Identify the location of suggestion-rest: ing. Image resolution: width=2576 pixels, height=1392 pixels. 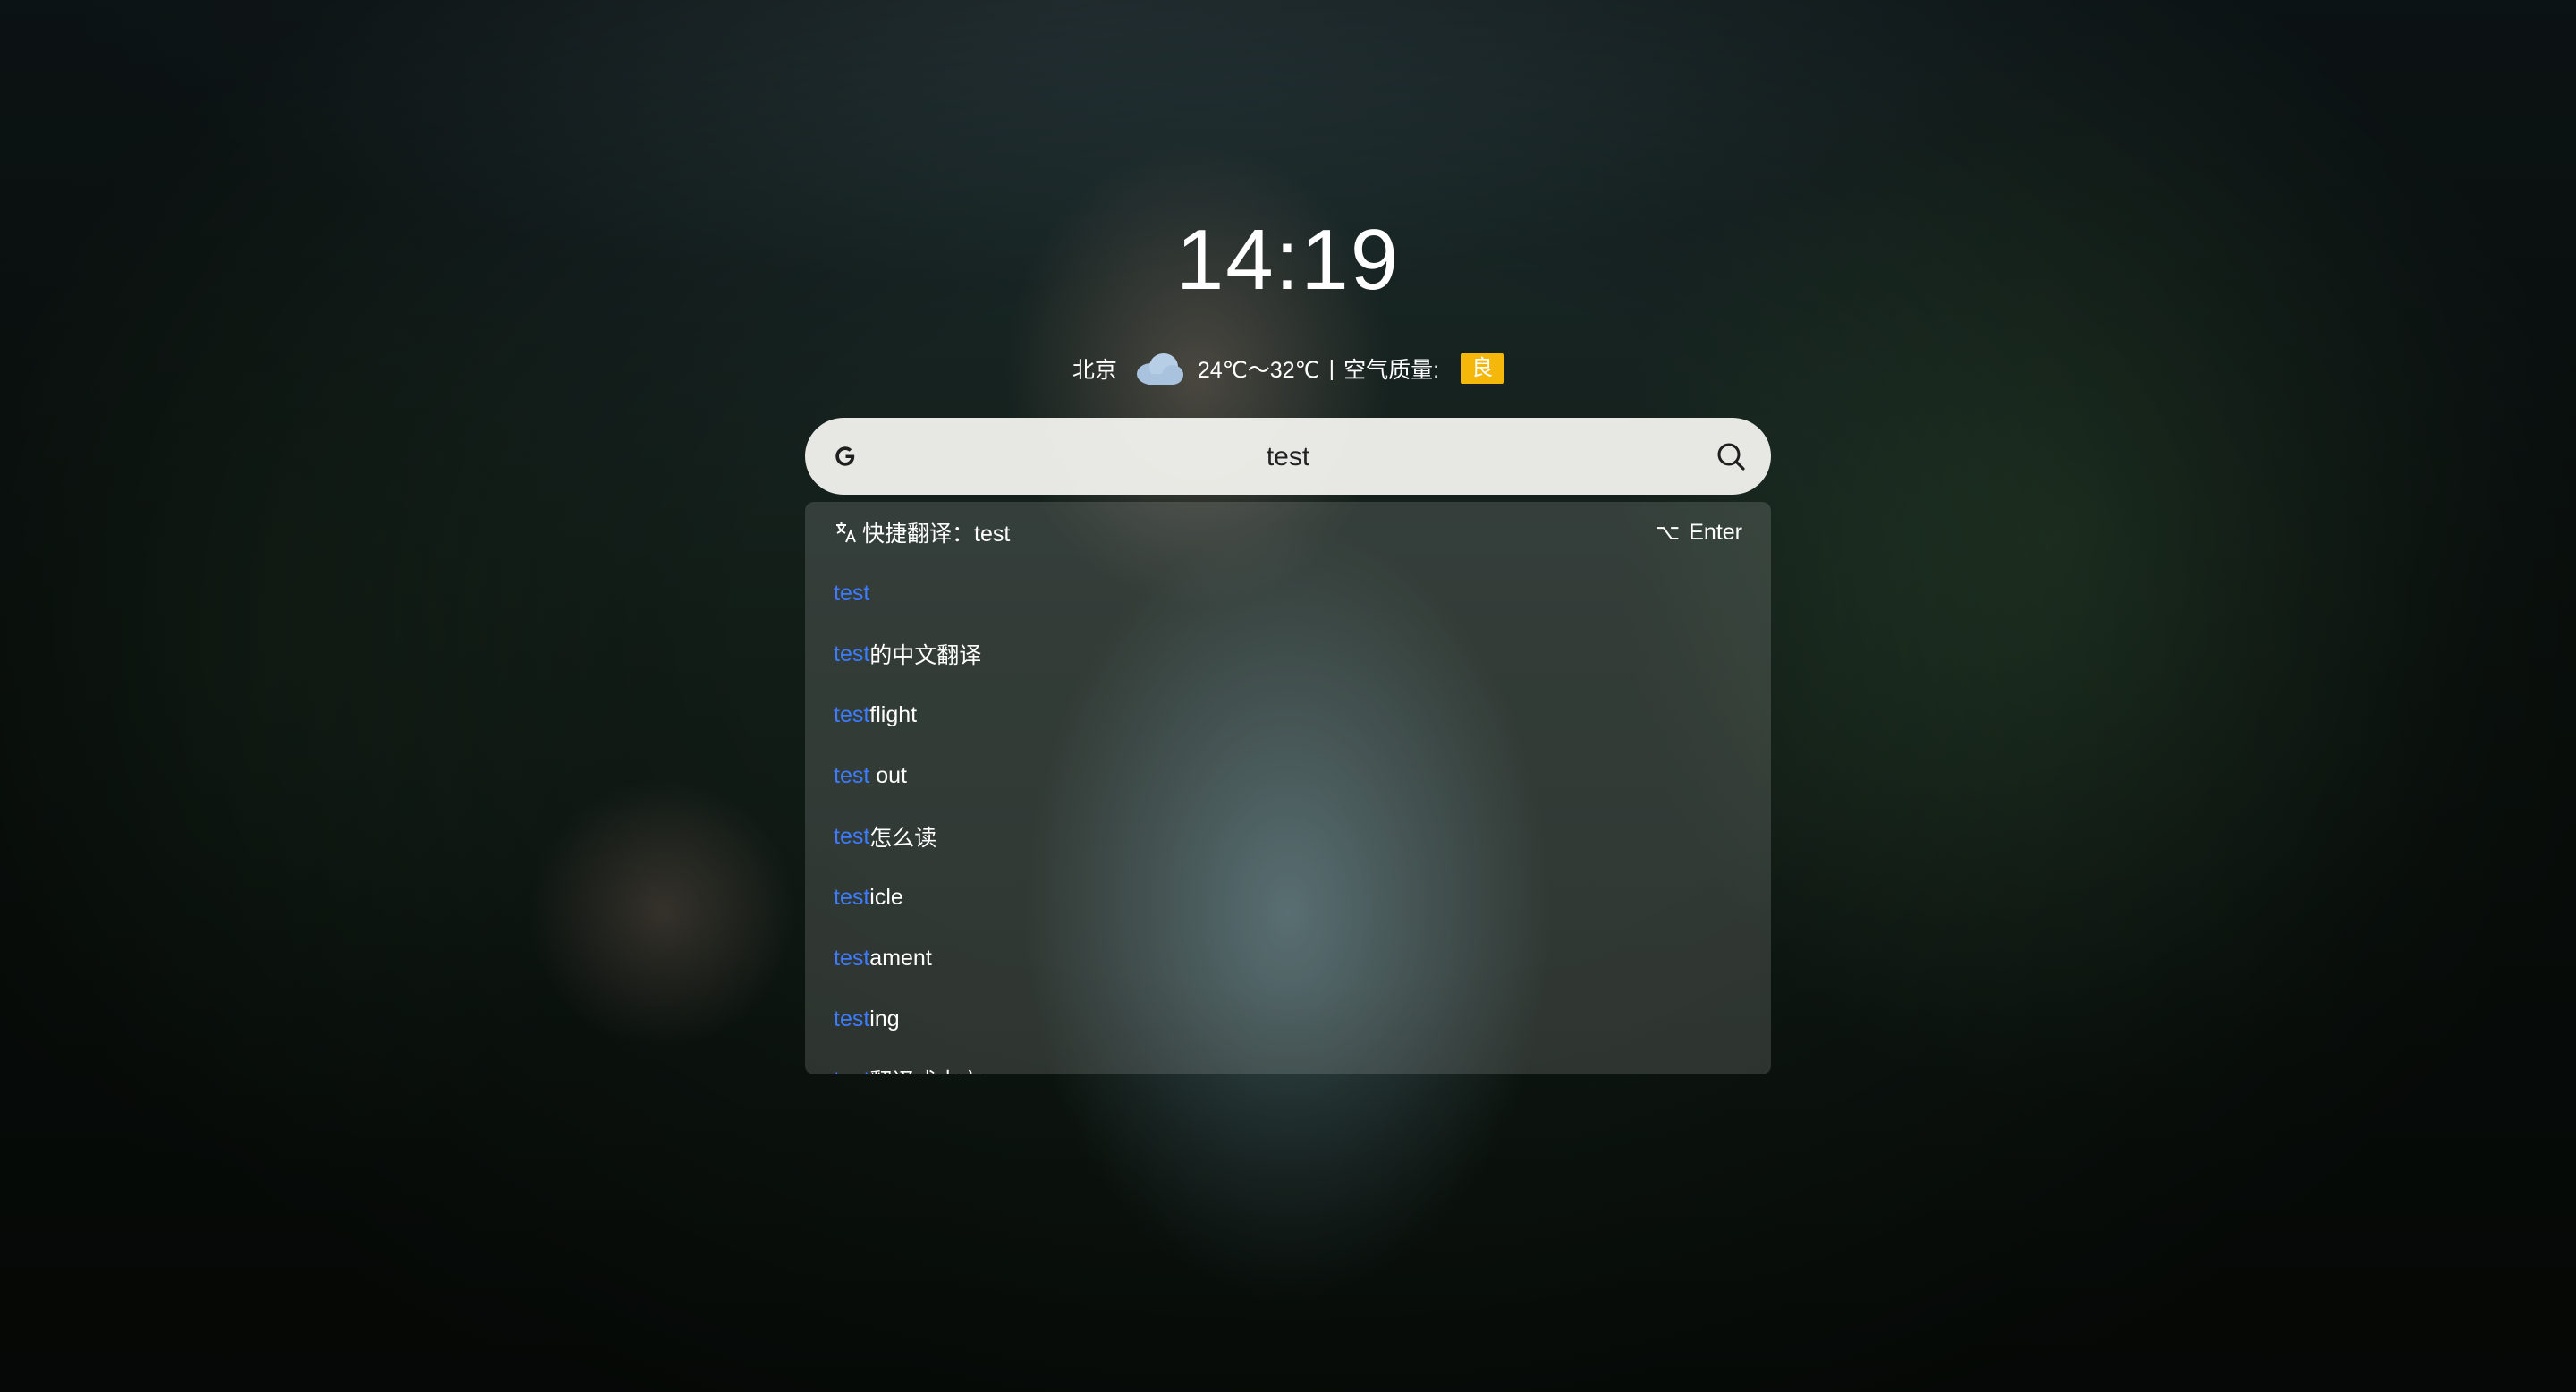
(884, 1018).